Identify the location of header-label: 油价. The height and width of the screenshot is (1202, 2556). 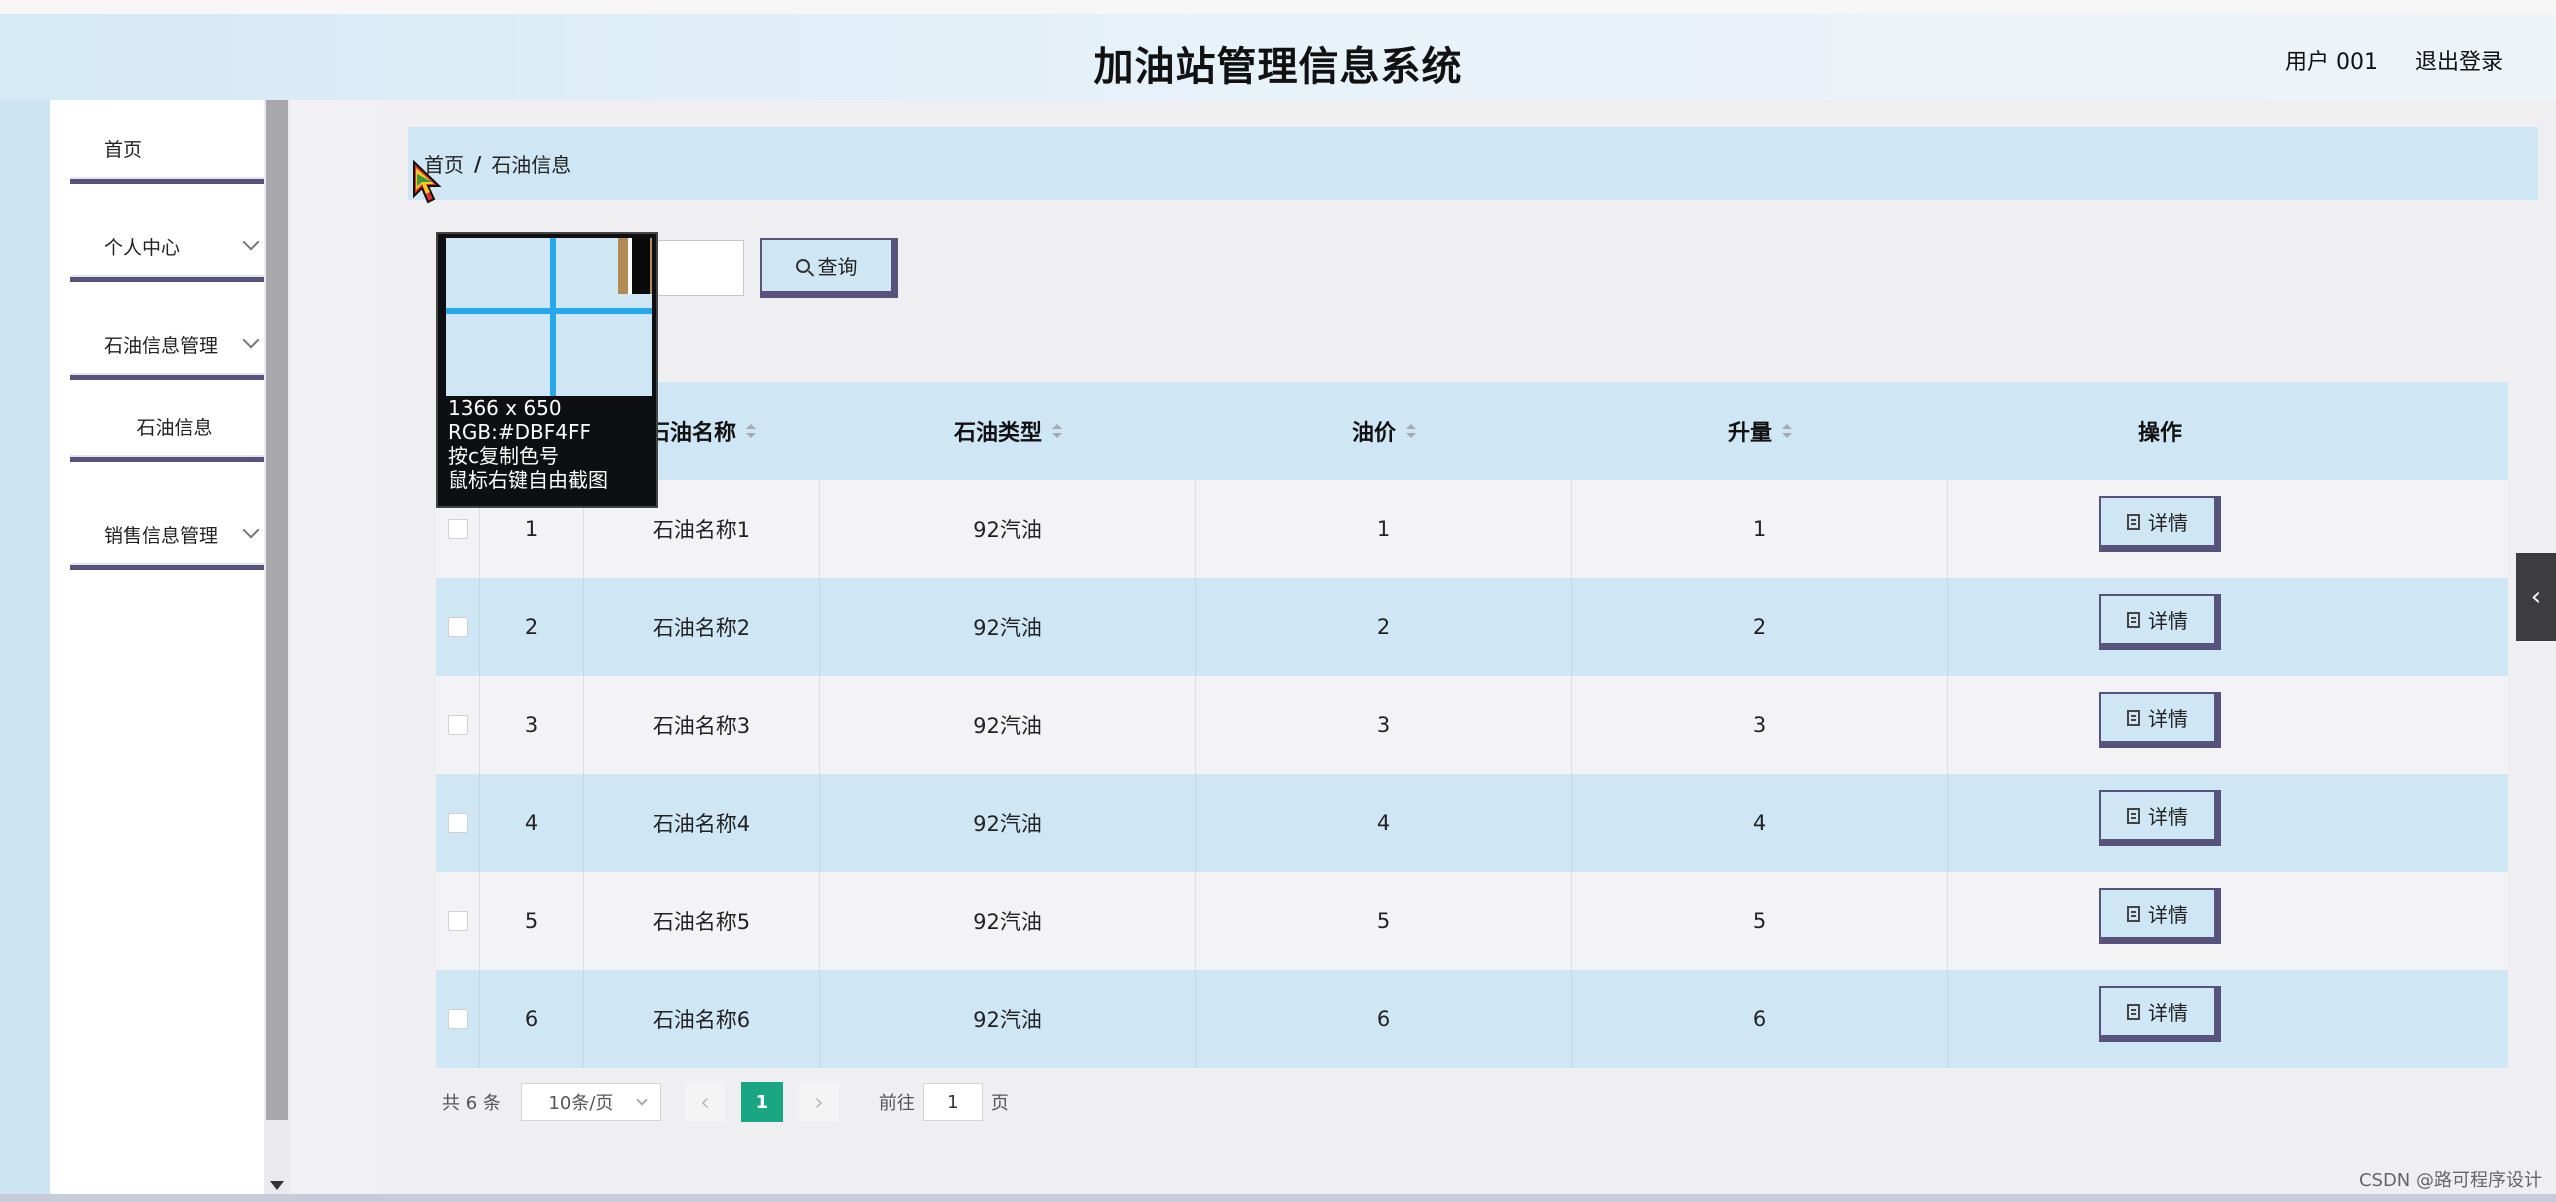
(1373, 433).